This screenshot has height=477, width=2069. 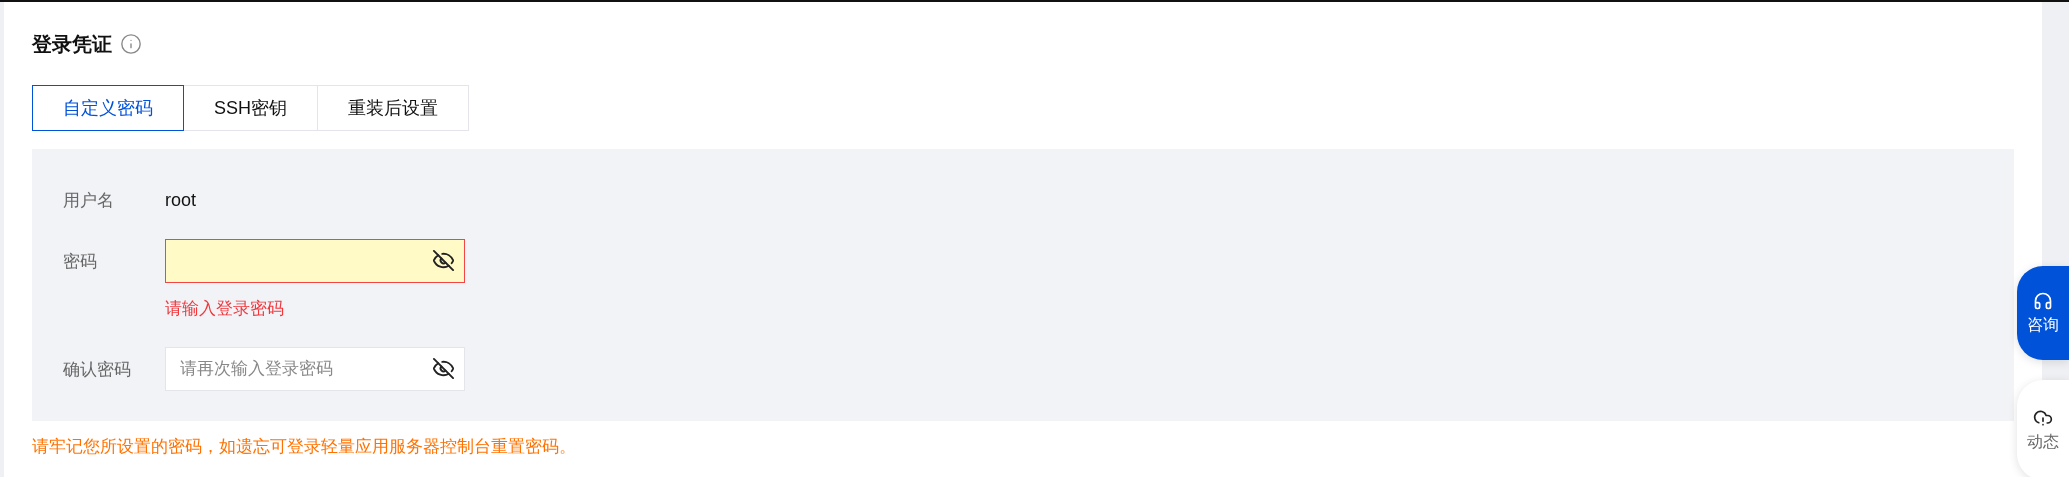 What do you see at coordinates (225, 309) in the screenshot?
I see `error-message: 请输入登录密码` at bounding box center [225, 309].